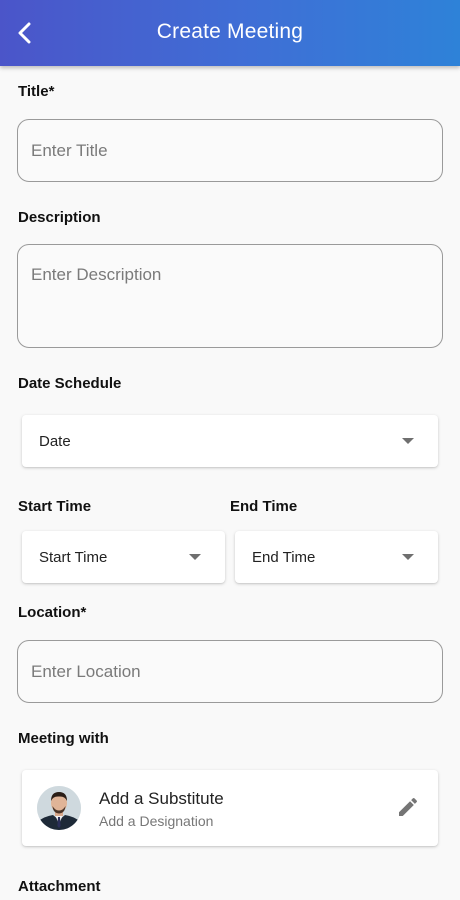  Describe the element at coordinates (156, 821) in the screenshot. I see `member-designation: Add a Designation` at that location.